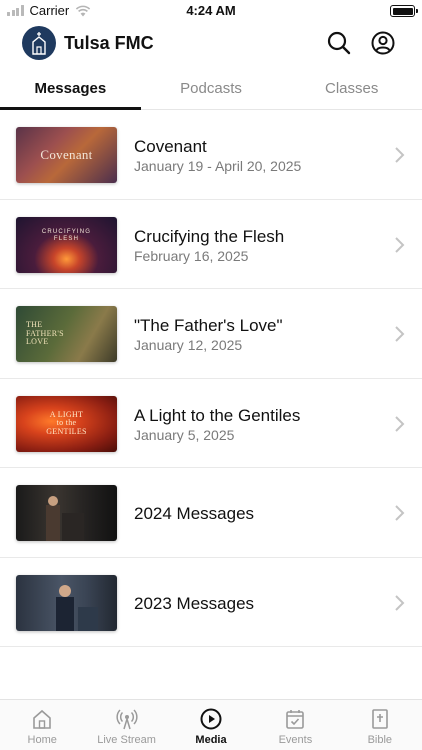 Image resolution: width=422 pixels, height=750 pixels. I want to click on bible-icon, so click(380, 719).